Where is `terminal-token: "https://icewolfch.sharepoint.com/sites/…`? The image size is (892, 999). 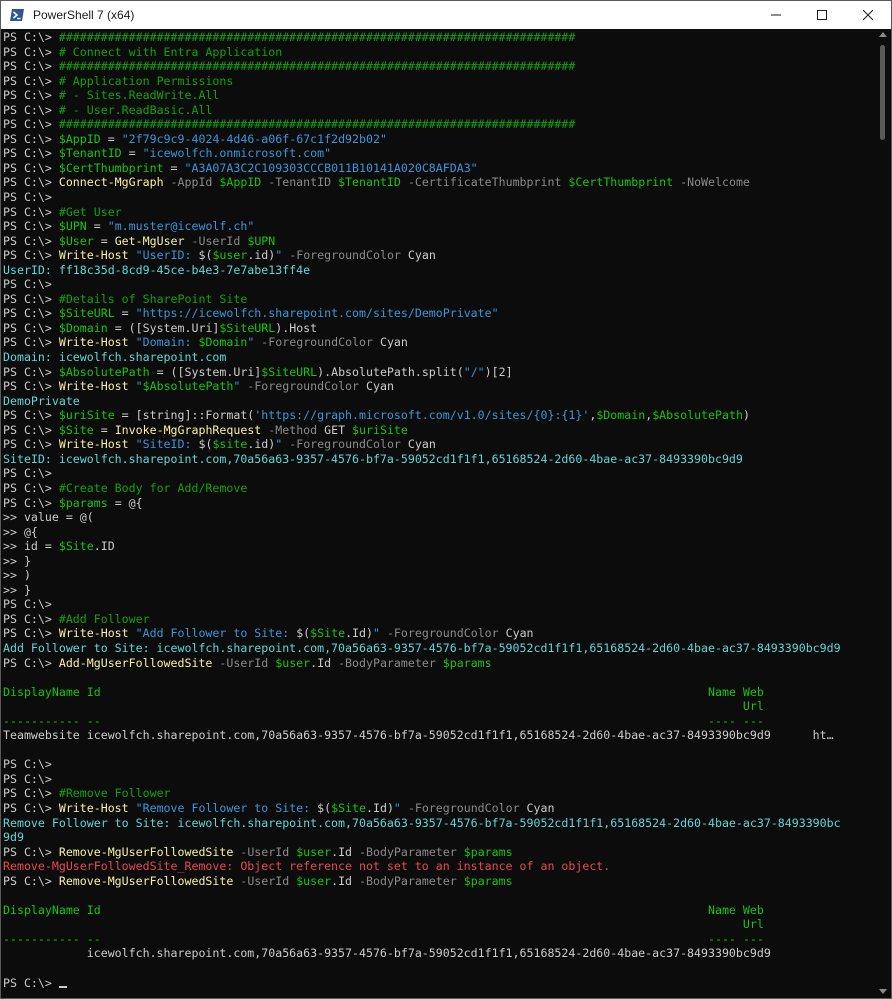 terminal-token: "https://icewolfch.sharepoint.com/sites/… is located at coordinates (317, 313).